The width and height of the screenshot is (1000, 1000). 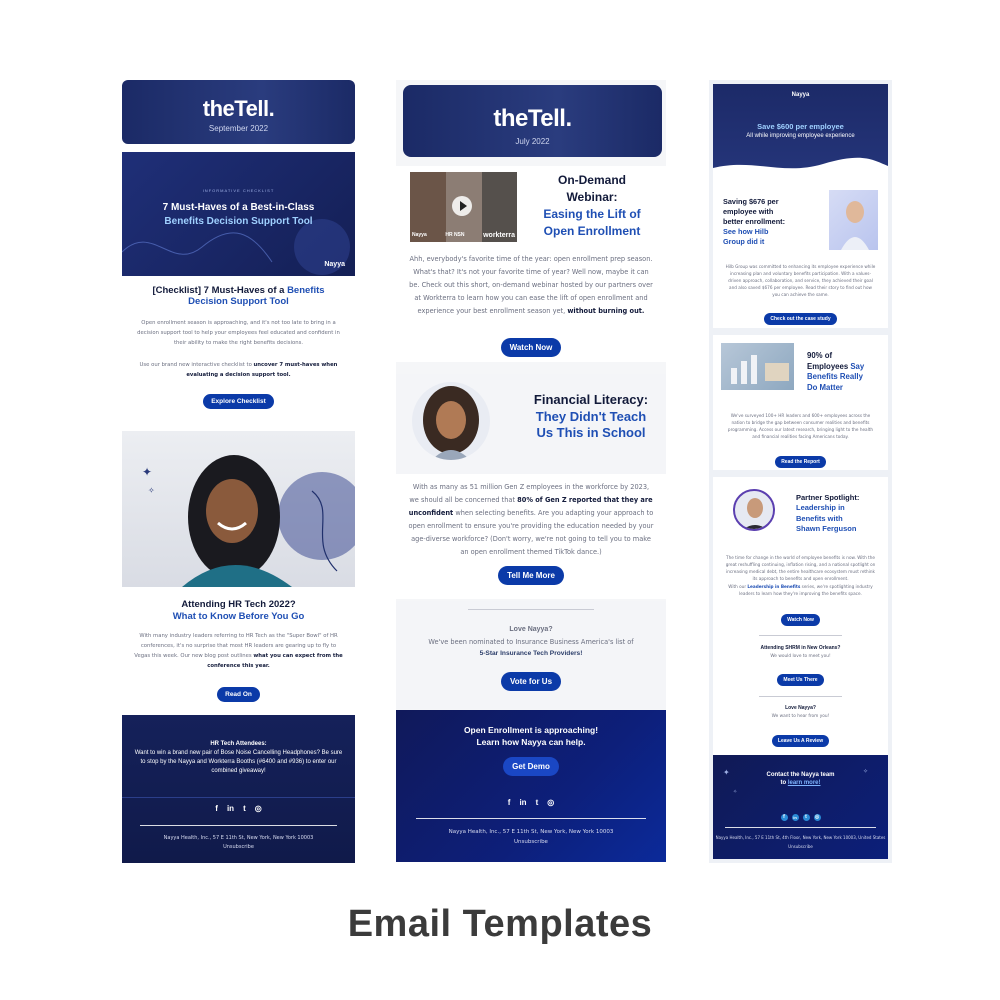 I want to click on contact-line2: to learn more!, so click(x=800, y=783).